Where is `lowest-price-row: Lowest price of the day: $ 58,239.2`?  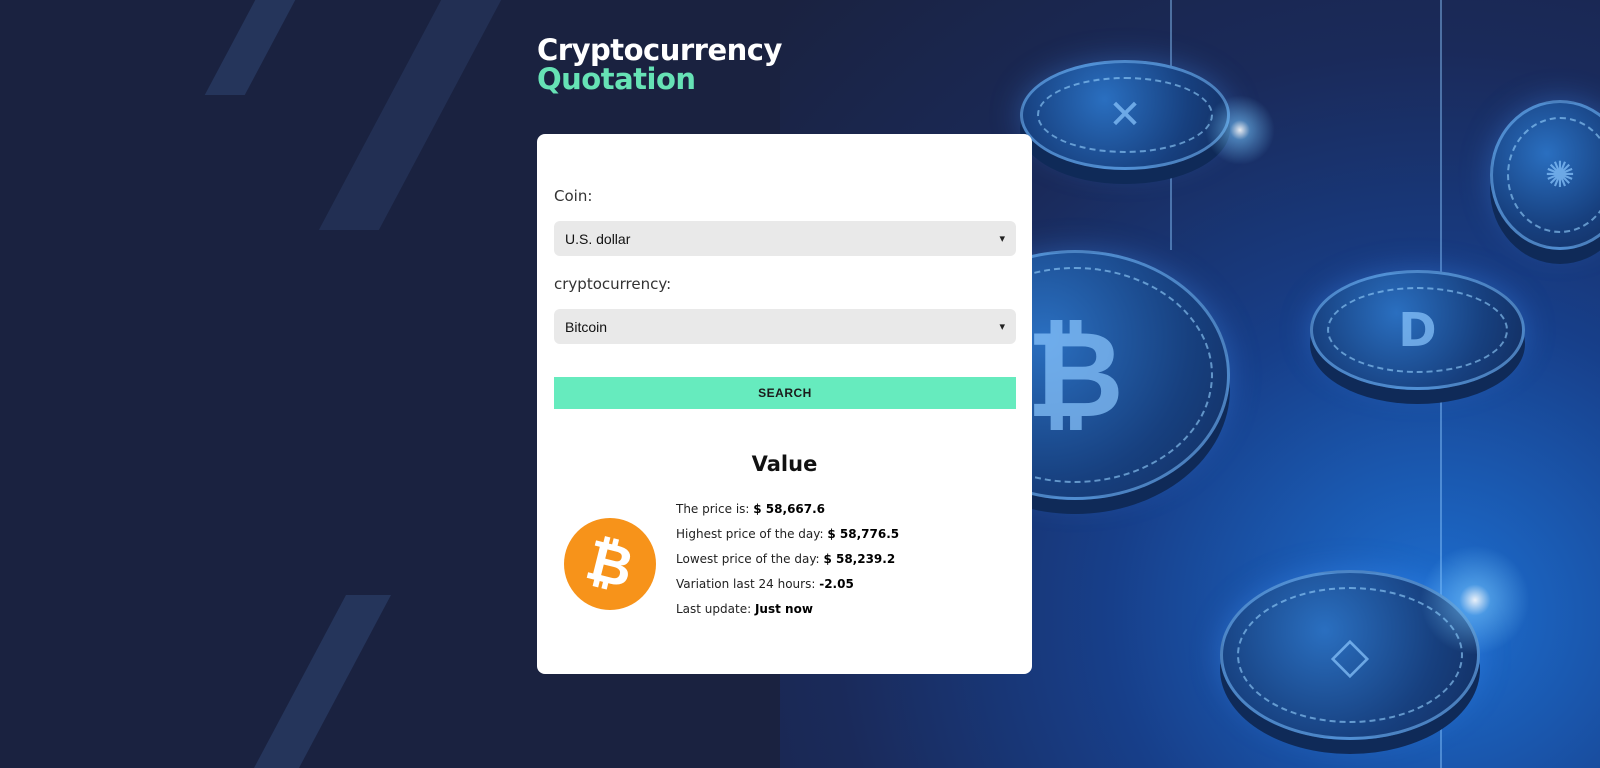
lowest-price-row: Lowest price of the day: $ 58,239.2 is located at coordinates (785, 559).